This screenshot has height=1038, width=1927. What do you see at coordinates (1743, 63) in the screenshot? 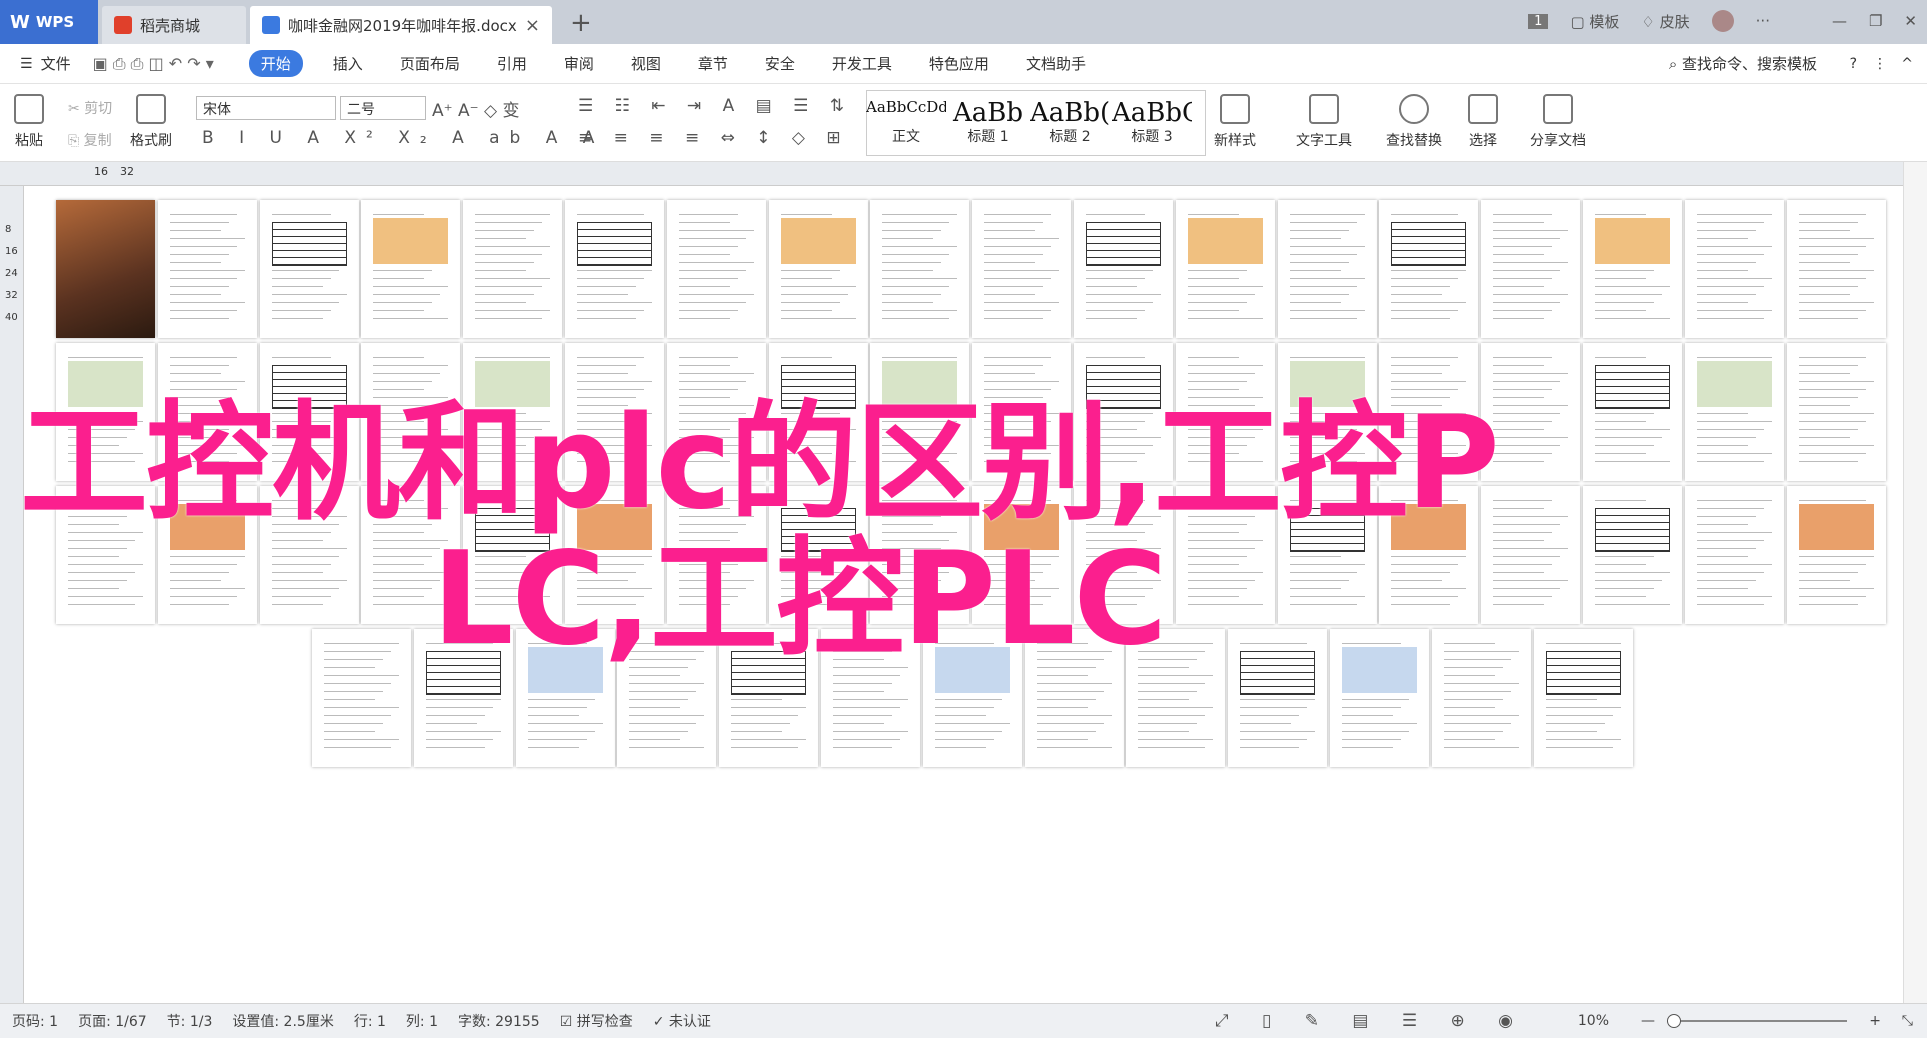
I see `search-command: ⌕ 查找命令、搜索模板` at bounding box center [1743, 63].